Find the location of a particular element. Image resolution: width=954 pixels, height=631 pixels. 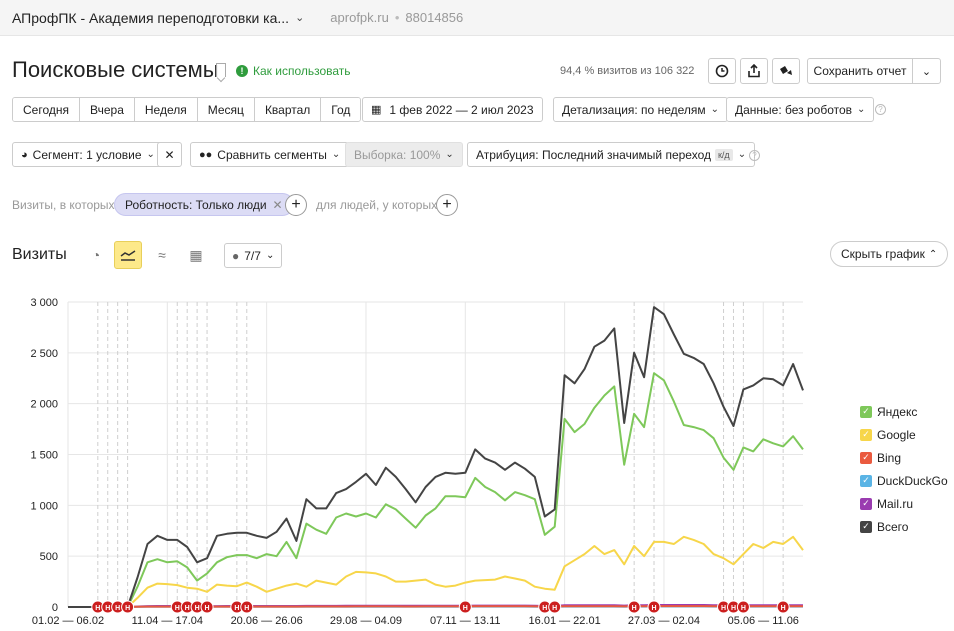

legend-item-mailru: ✓ Mail.ru is located at coordinates (904, 503).